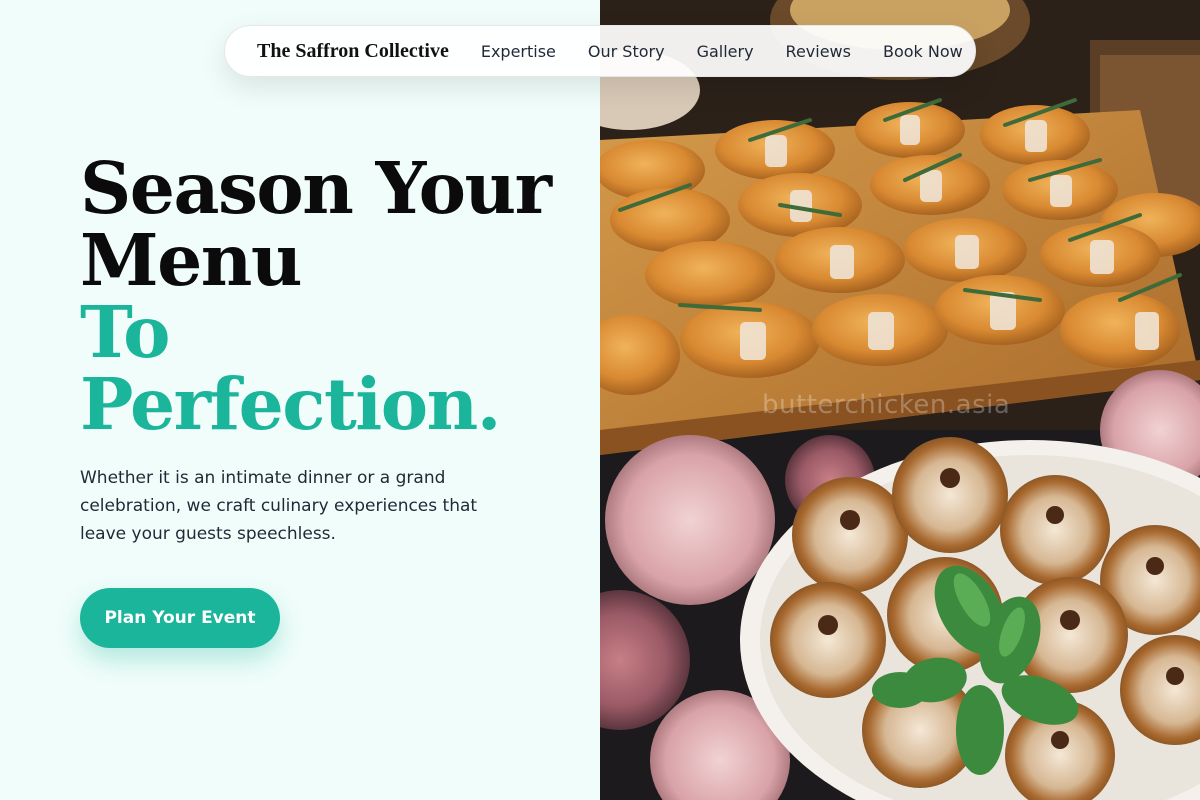 The width and height of the screenshot is (1200, 800). Describe the element at coordinates (886, 405) in the screenshot. I see `image-watermark: butterchicken.asia` at that location.